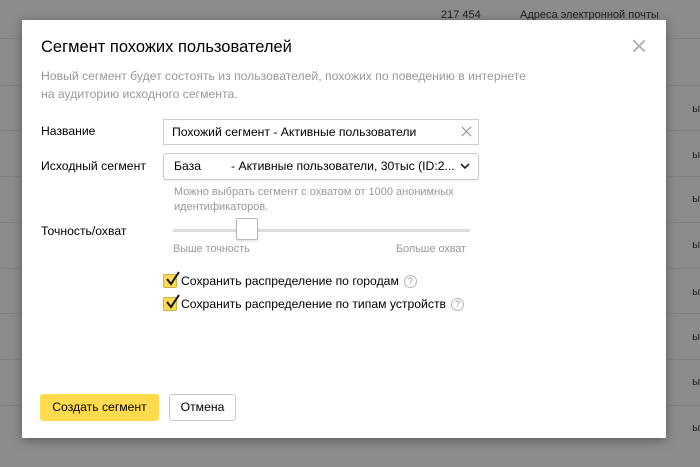 The width and height of the screenshot is (700, 467). I want to click on segment-name-value: Похожий сегмент - Активные пользователи, so click(294, 132).